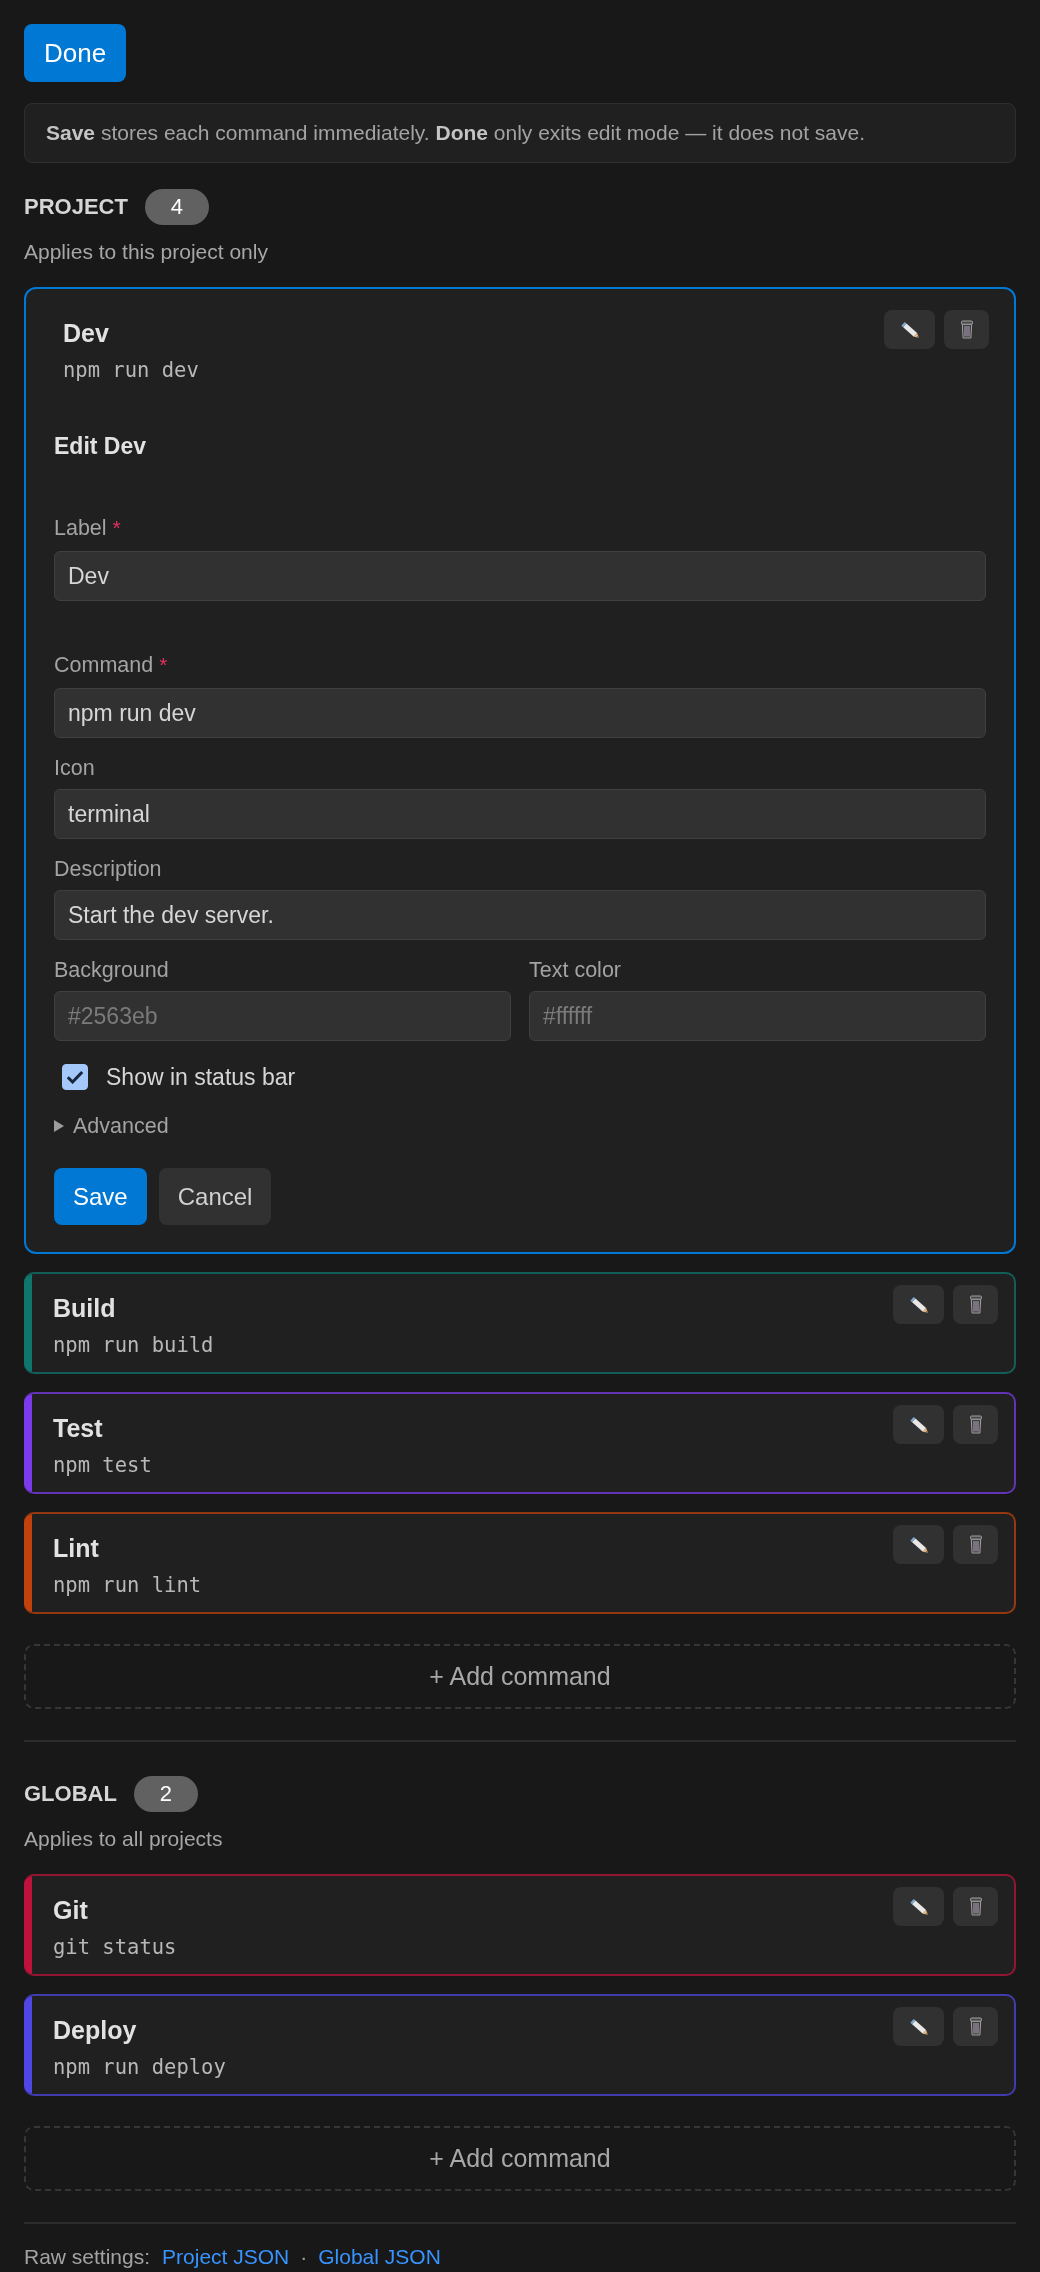 The height and width of the screenshot is (2272, 1040). What do you see at coordinates (133, 1345) in the screenshot?
I see `command-text: npm run build` at bounding box center [133, 1345].